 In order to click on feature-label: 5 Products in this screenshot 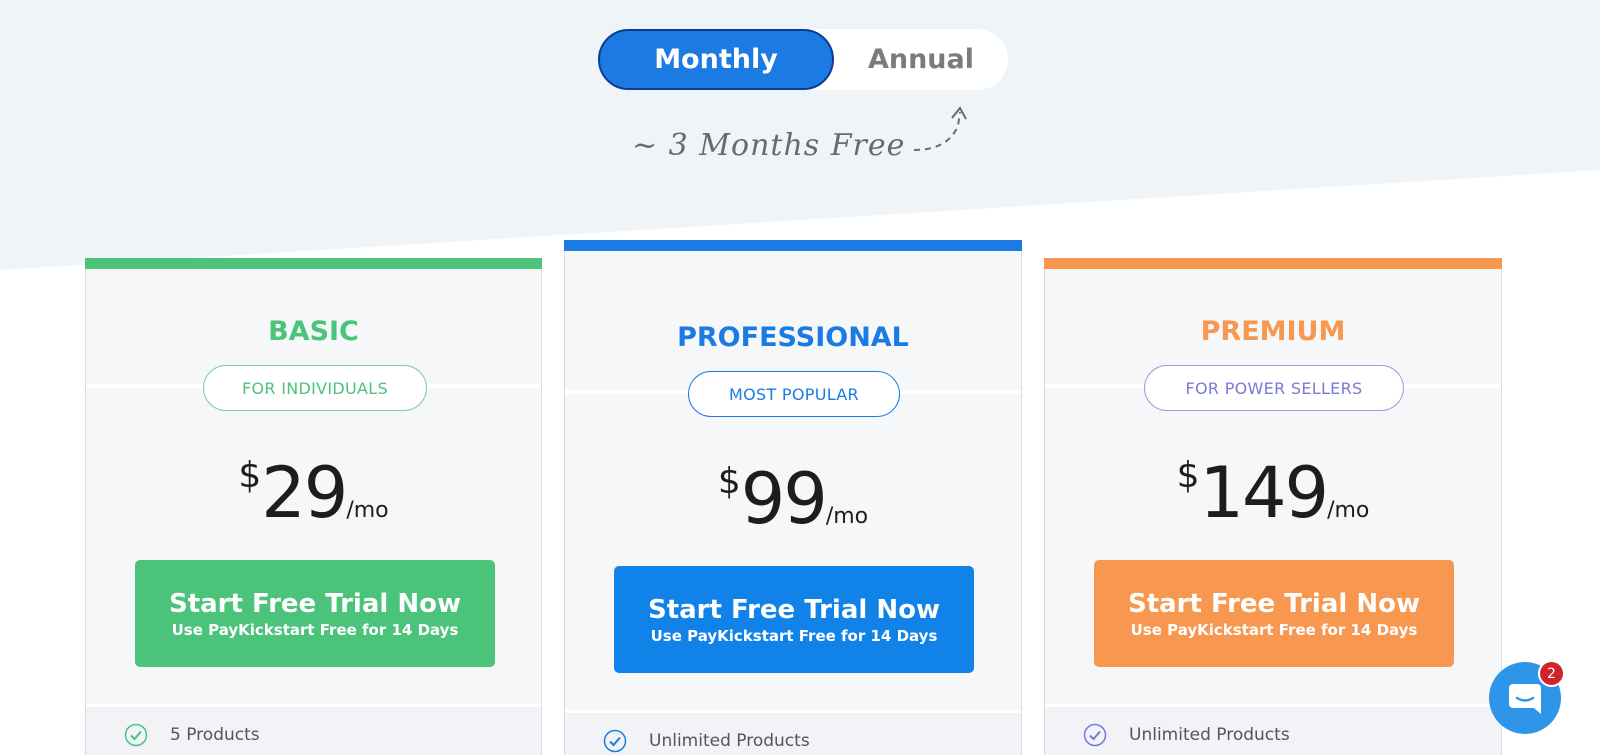, I will do `click(215, 735)`.